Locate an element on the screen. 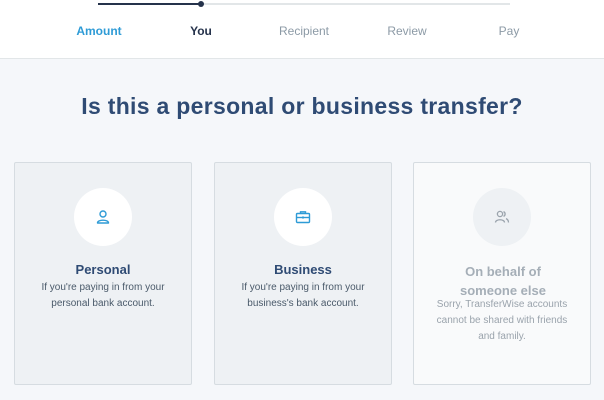 The width and height of the screenshot is (604, 400). people-icon is located at coordinates (502, 216).